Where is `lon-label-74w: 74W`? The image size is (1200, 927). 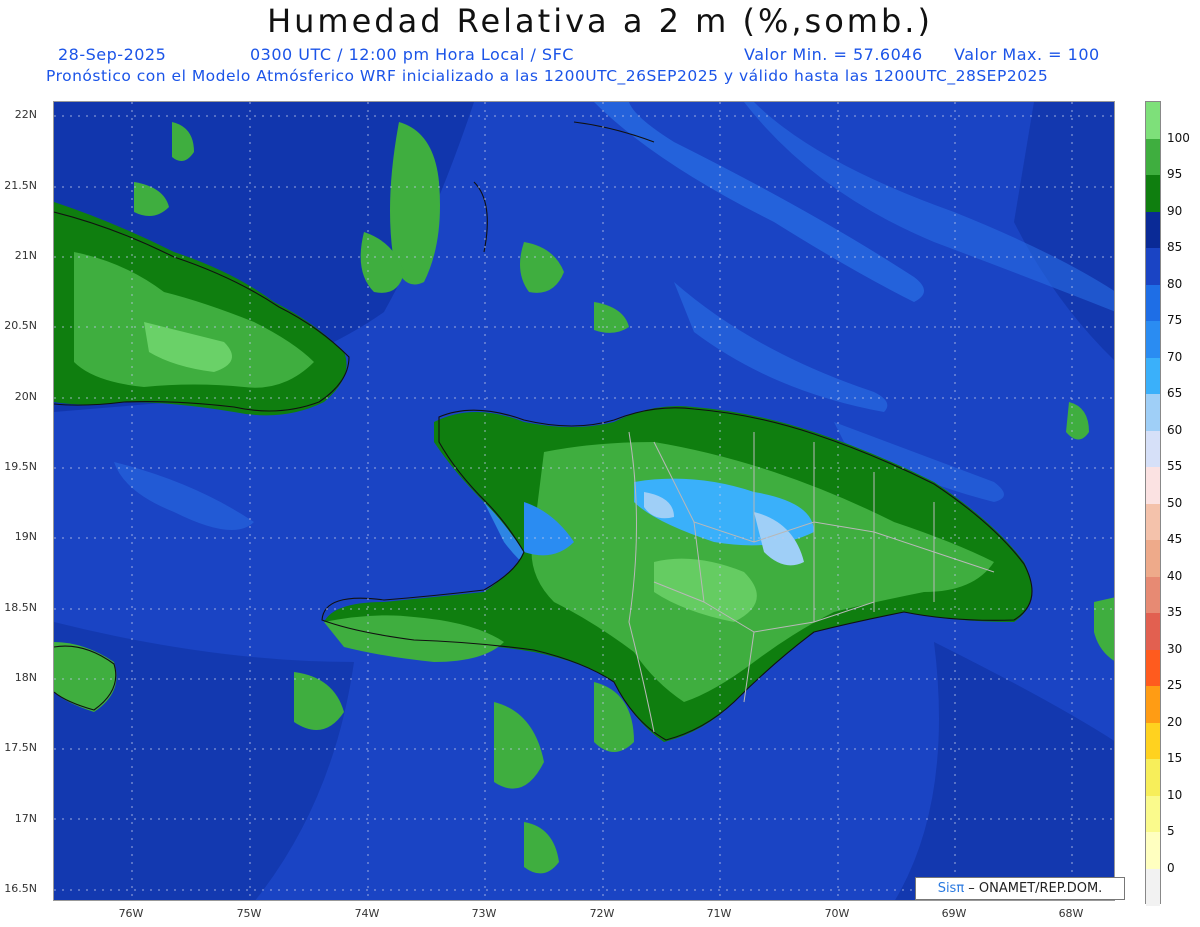
lon-label-74w: 74W is located at coordinates (367, 913).